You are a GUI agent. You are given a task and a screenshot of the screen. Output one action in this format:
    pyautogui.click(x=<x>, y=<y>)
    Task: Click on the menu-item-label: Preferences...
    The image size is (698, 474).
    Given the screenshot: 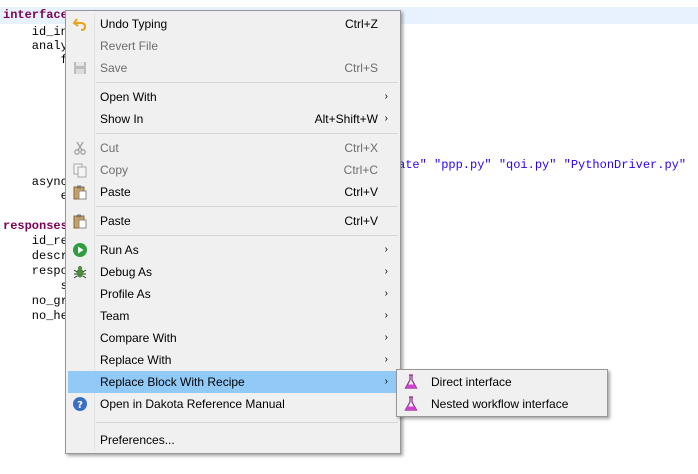 What is the action you would take?
    pyautogui.click(x=137, y=440)
    